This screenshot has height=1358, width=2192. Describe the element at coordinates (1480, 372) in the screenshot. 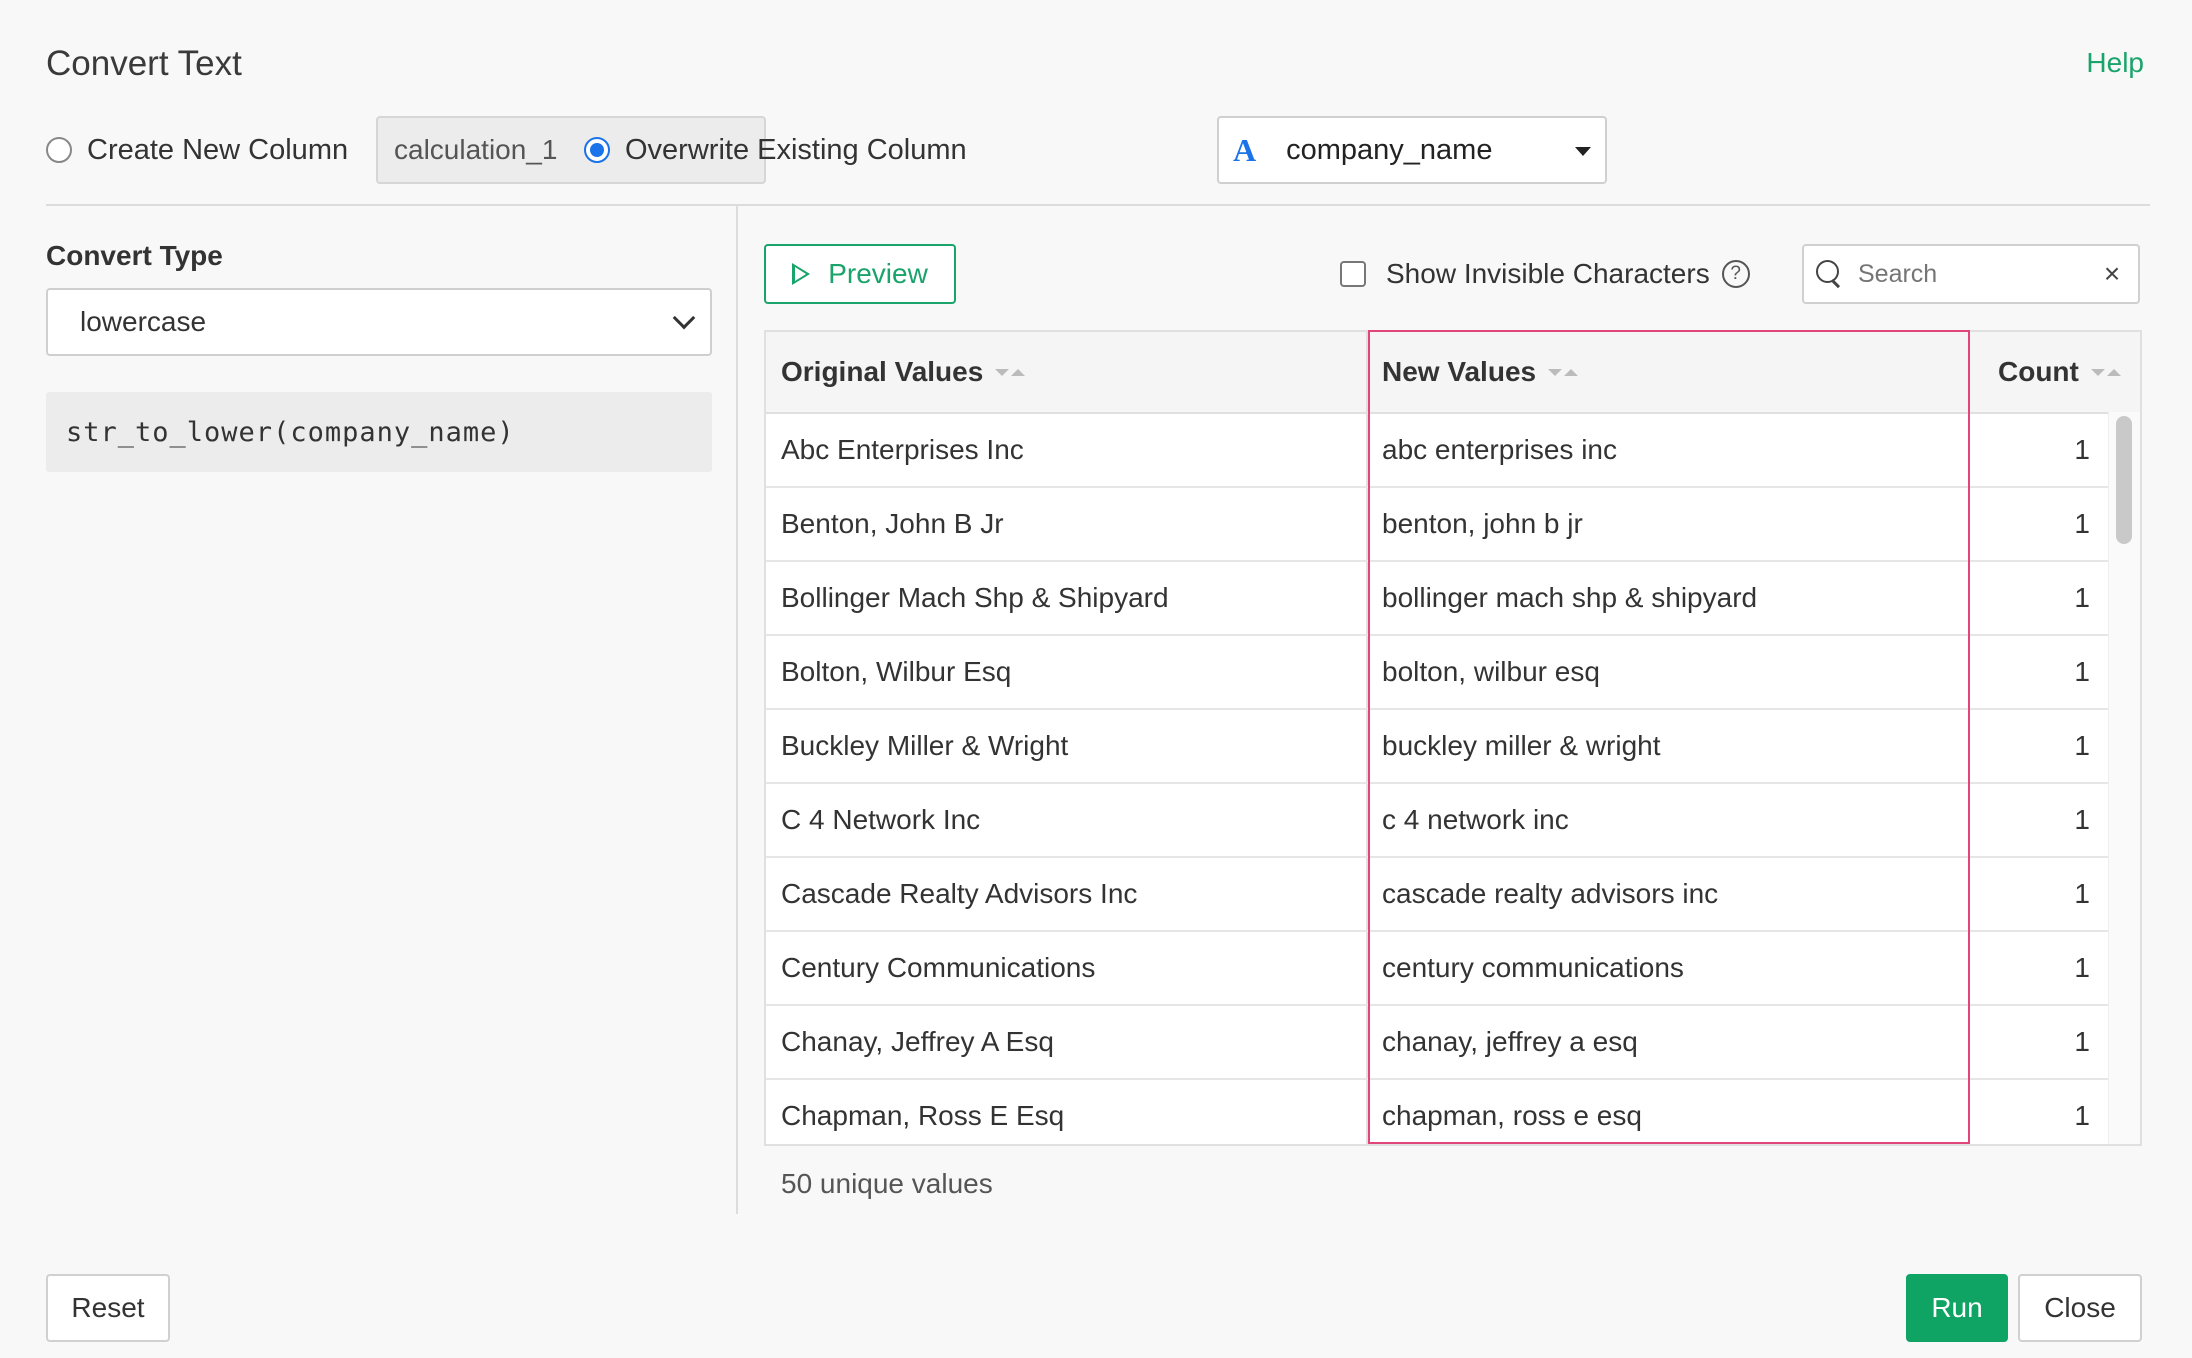

I see `column-header-new: New Values` at that location.